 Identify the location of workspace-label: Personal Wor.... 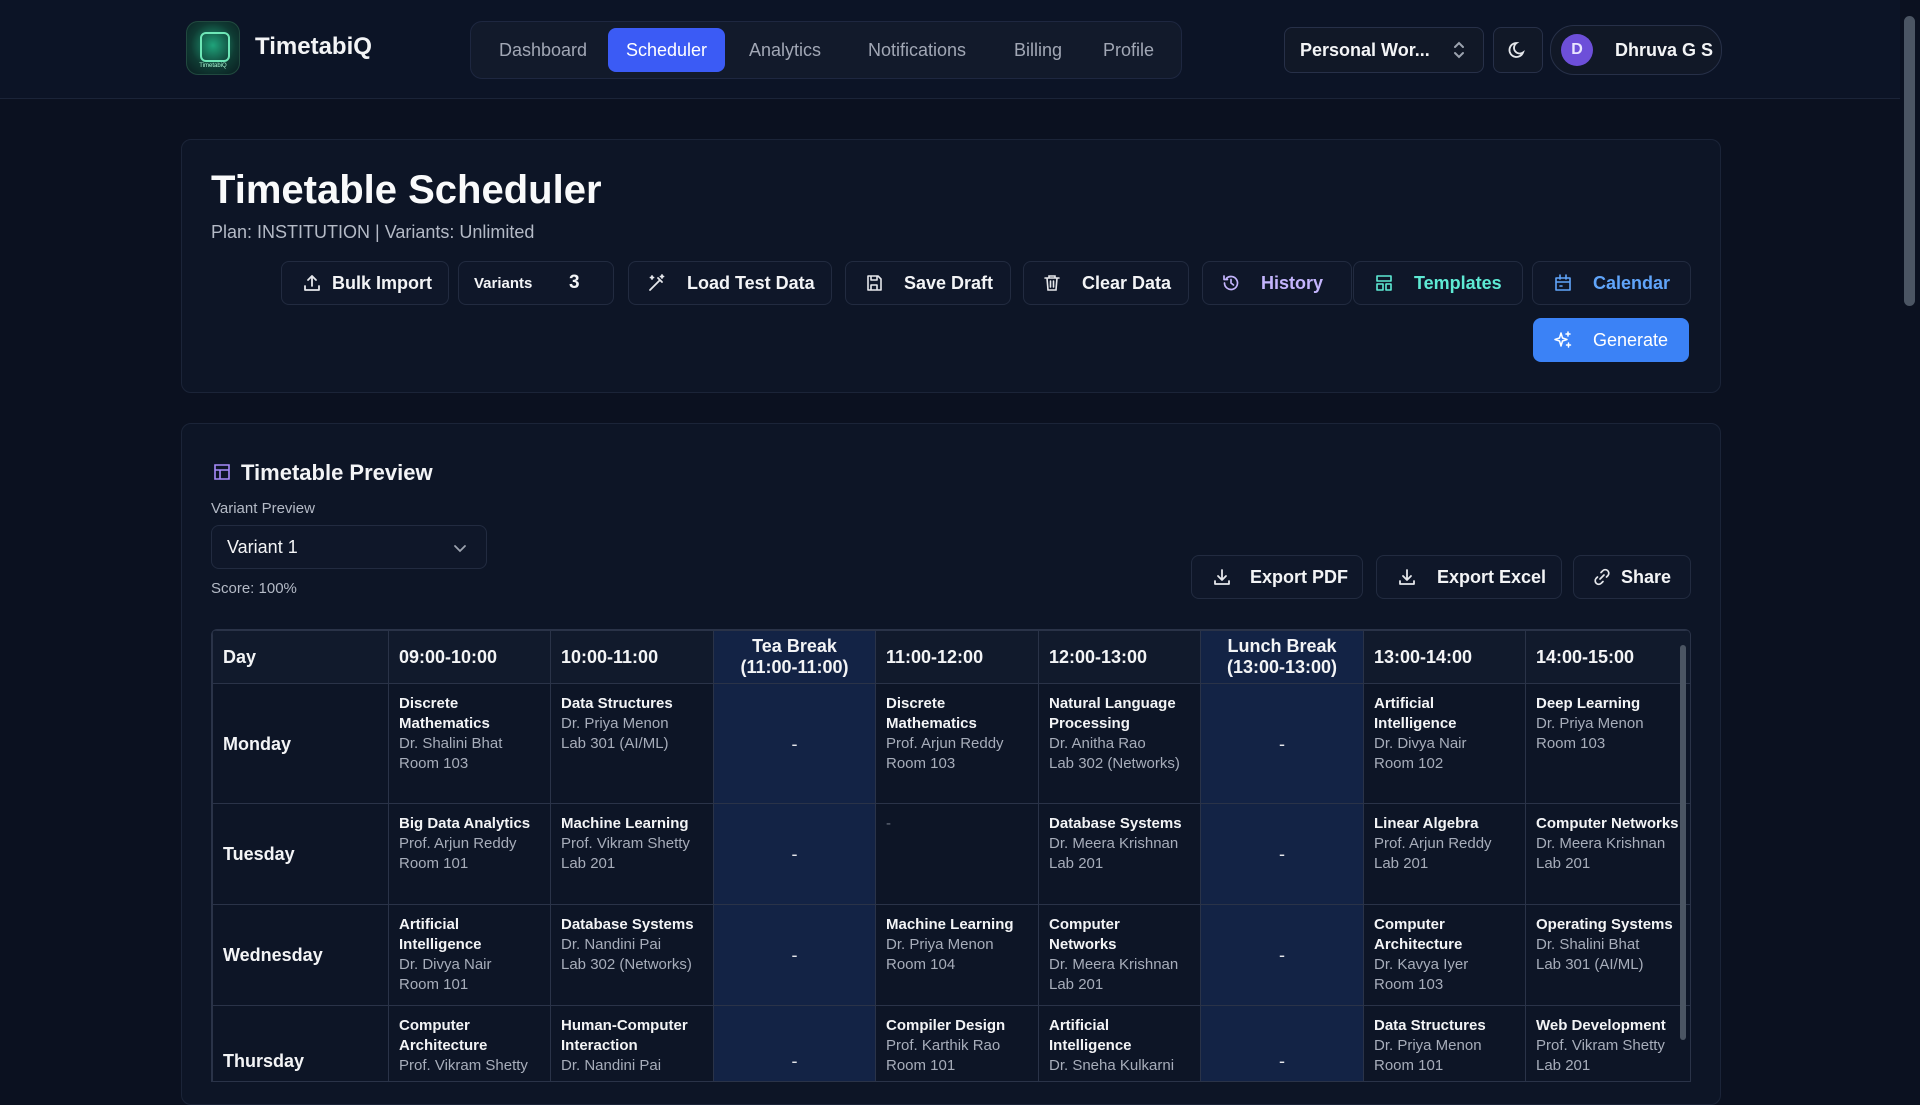
(1365, 50).